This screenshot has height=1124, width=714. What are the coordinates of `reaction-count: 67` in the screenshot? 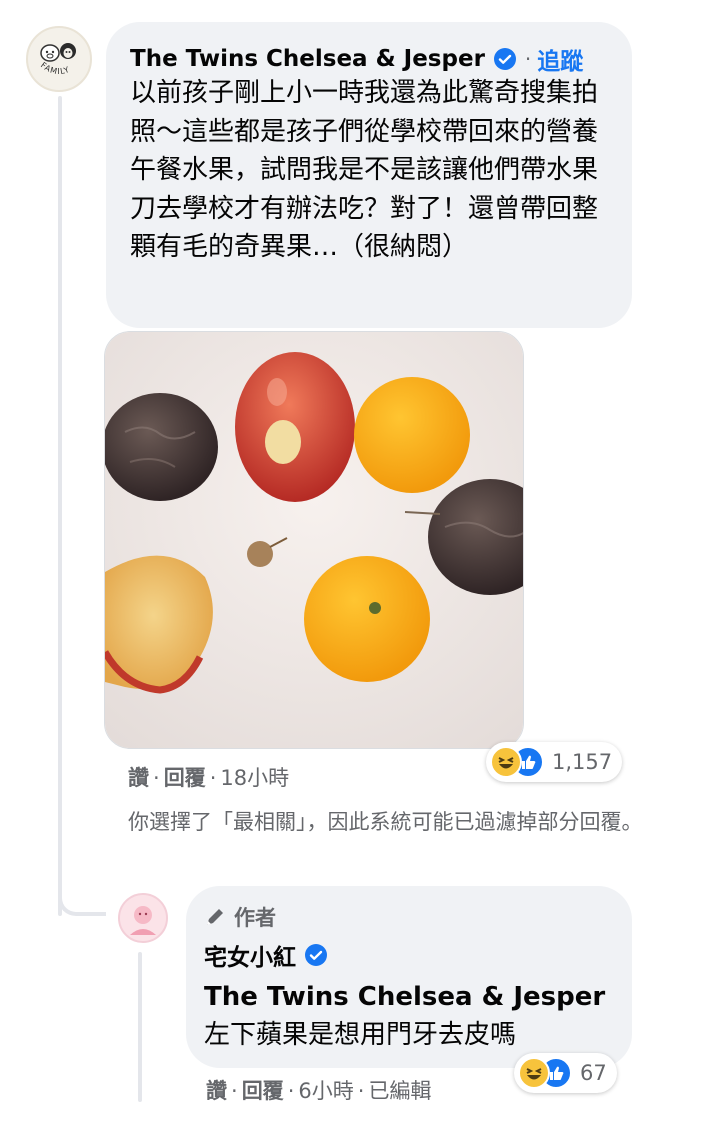 It's located at (593, 1073).